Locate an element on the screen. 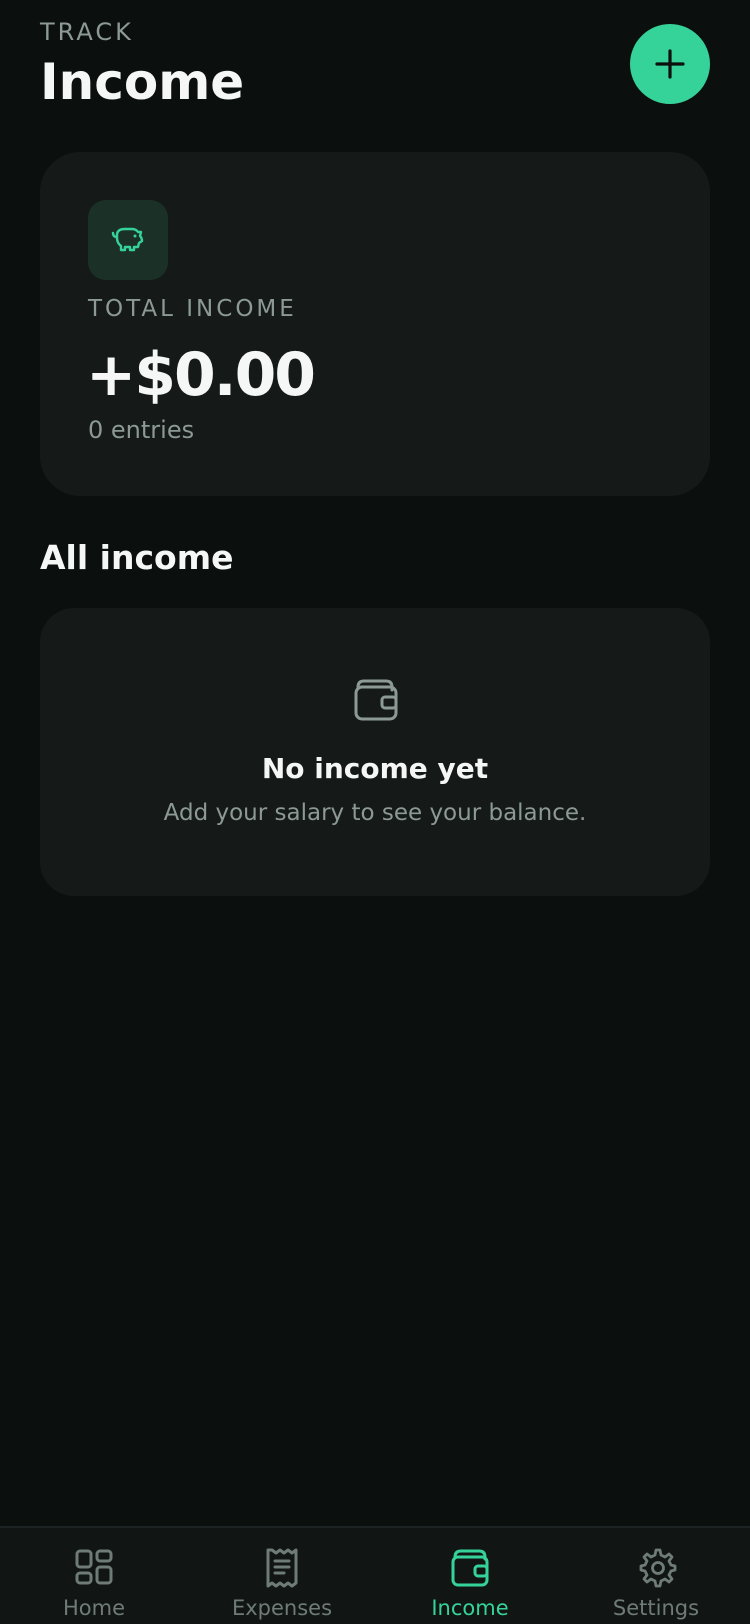 This screenshot has width=750, height=1624. bottom-nav: Home Expenses Income Settings is located at coordinates (375, 1575).